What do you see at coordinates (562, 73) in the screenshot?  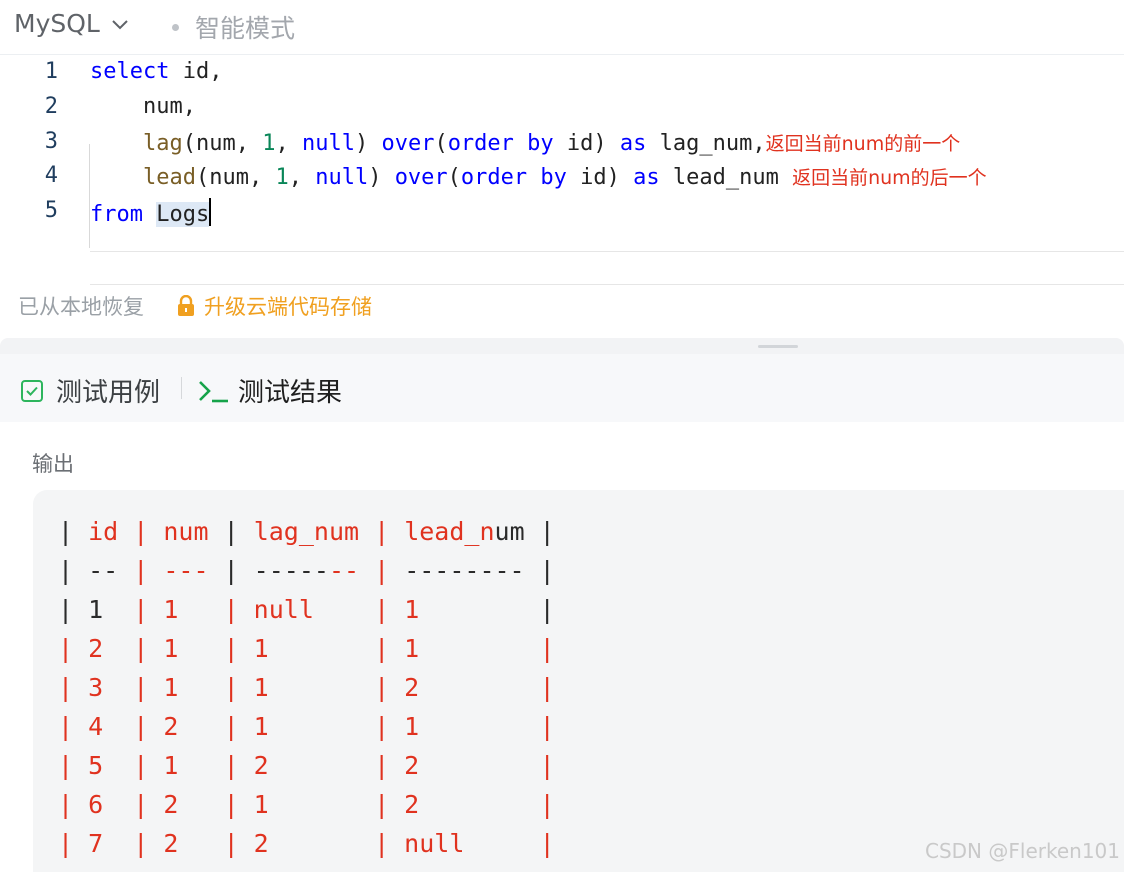 I see `code-line: 1 select id,` at bounding box center [562, 73].